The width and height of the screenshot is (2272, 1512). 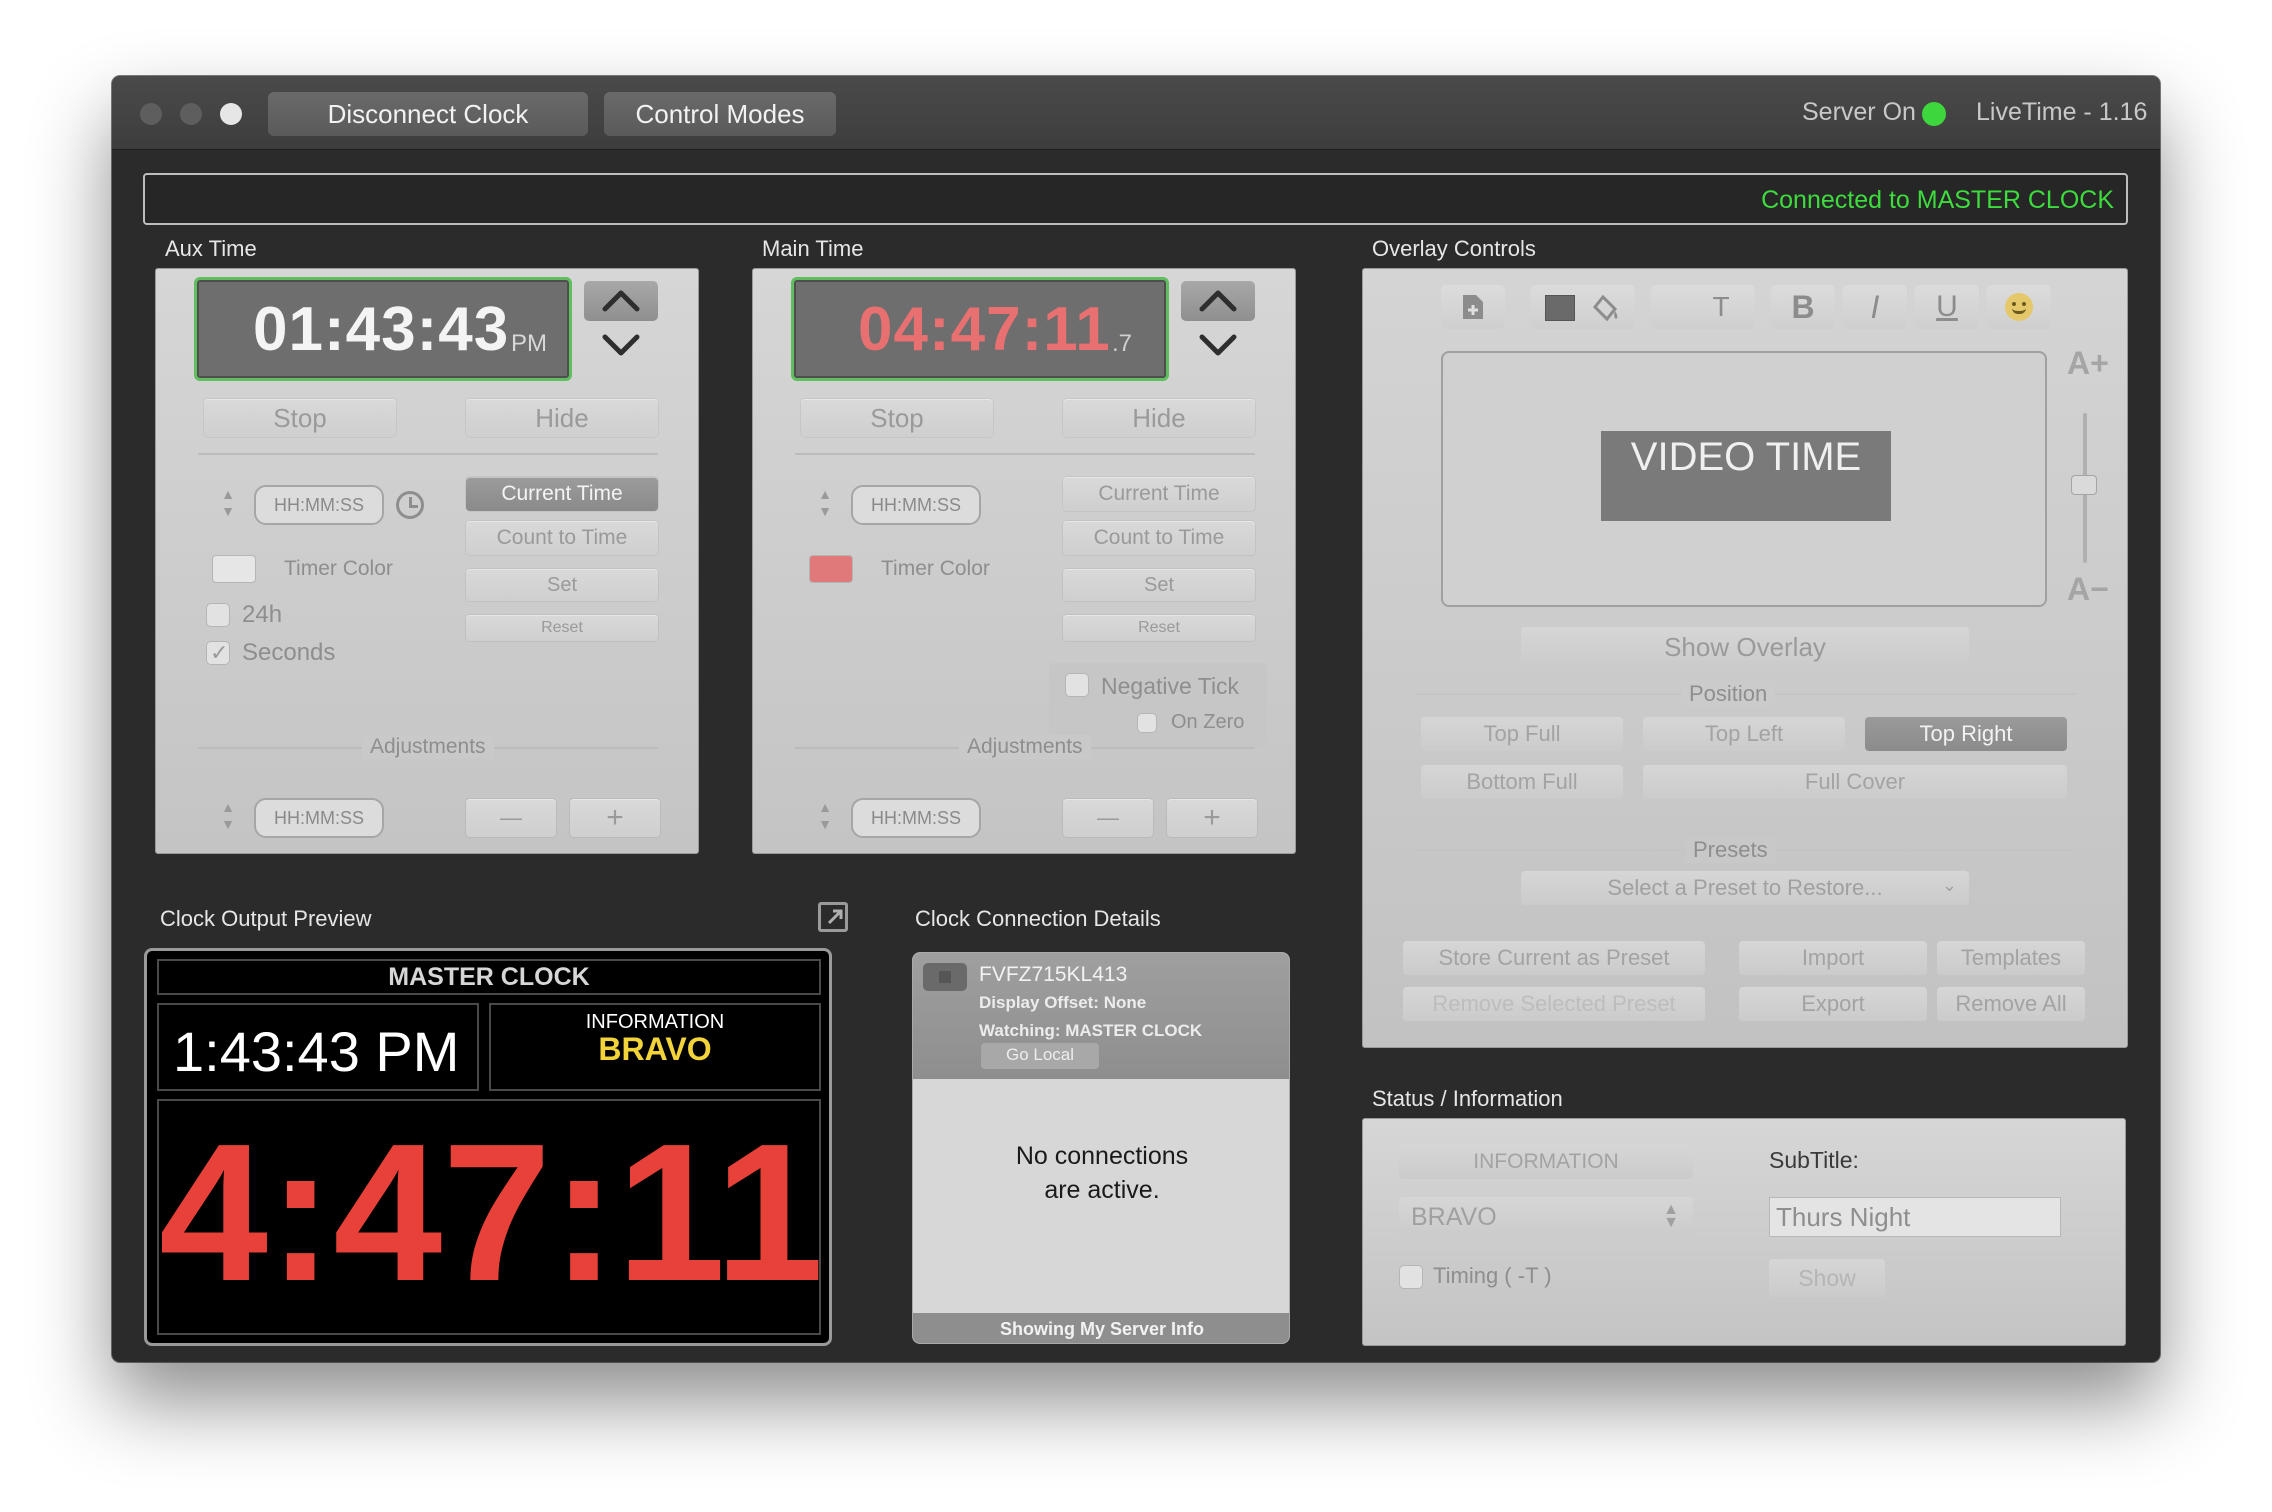 What do you see at coordinates (2088, 363) in the screenshot?
I see `font-size-up-button: A+` at bounding box center [2088, 363].